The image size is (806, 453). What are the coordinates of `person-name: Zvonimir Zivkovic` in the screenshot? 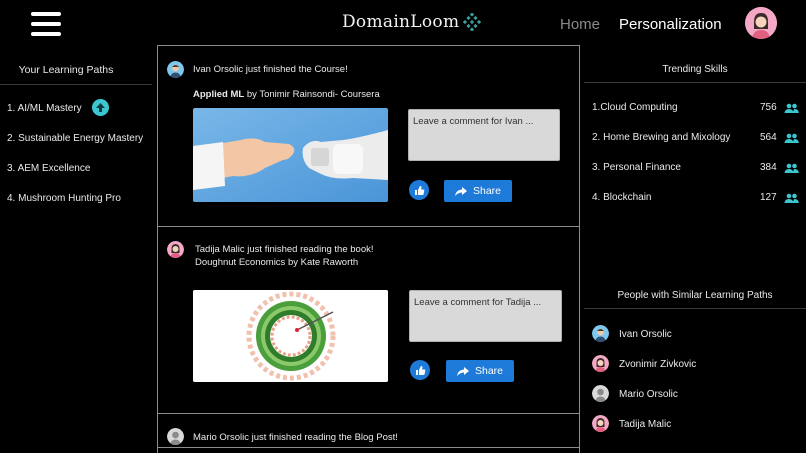 It's located at (657, 364).